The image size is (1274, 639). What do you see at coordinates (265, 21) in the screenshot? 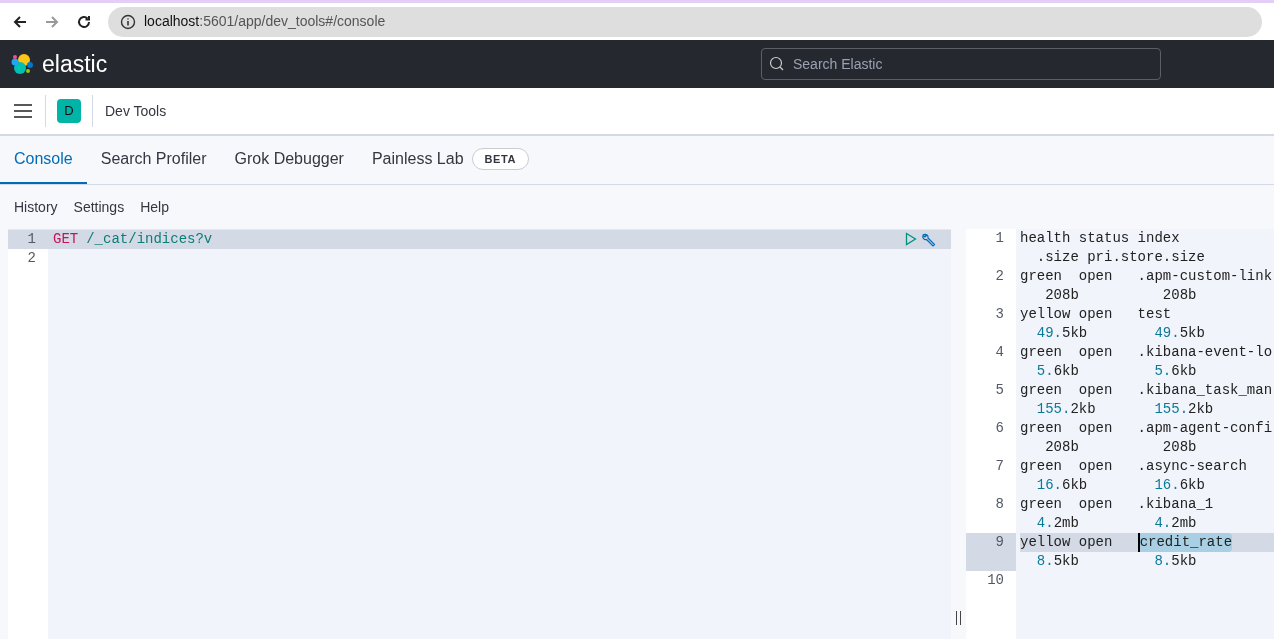
I see `url-text: localhost:5601/app/dev_tools#/console` at bounding box center [265, 21].